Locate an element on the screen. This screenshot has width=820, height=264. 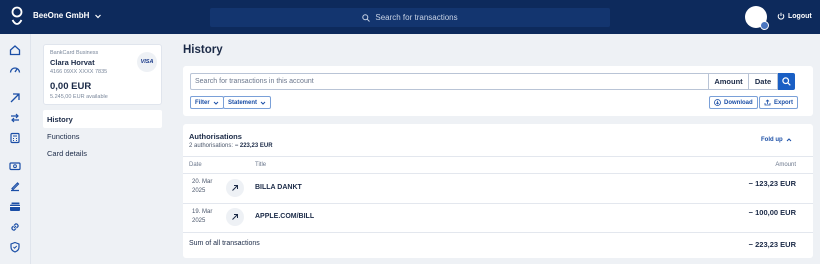
logout-button: Logout is located at coordinates (794, 16).